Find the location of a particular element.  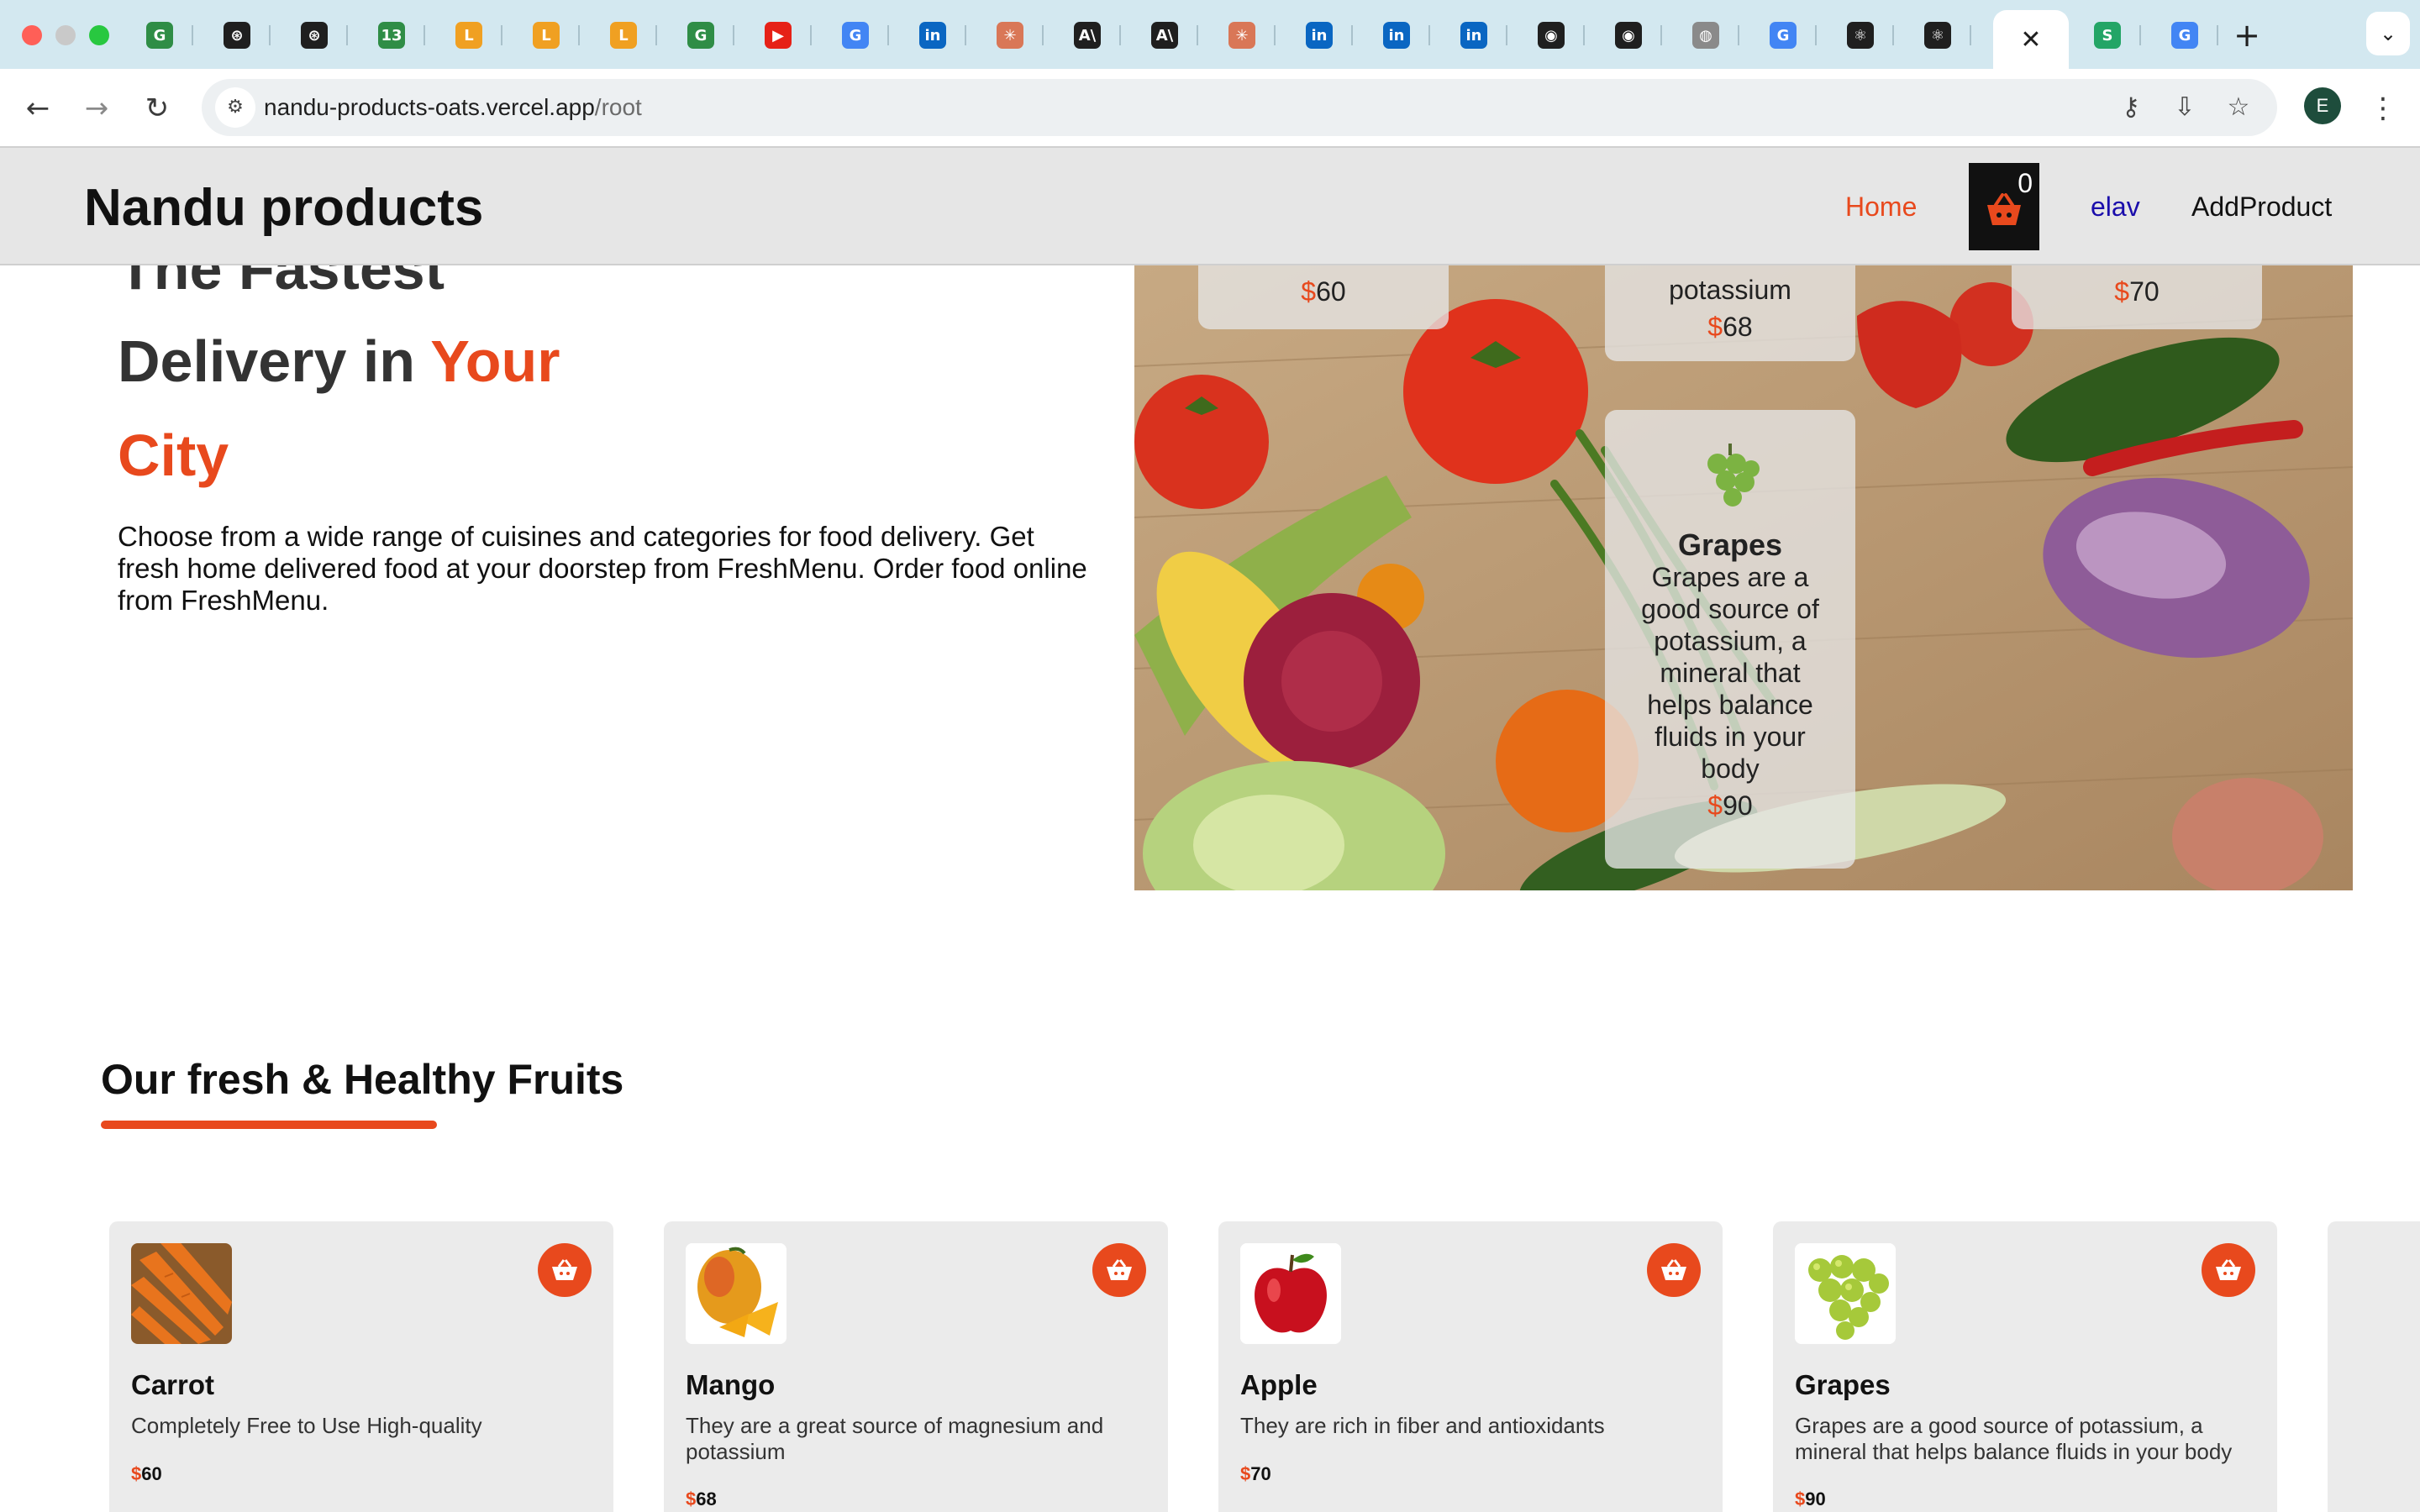

browser-menu-icon: ⋮ is located at coordinates (2383, 108).